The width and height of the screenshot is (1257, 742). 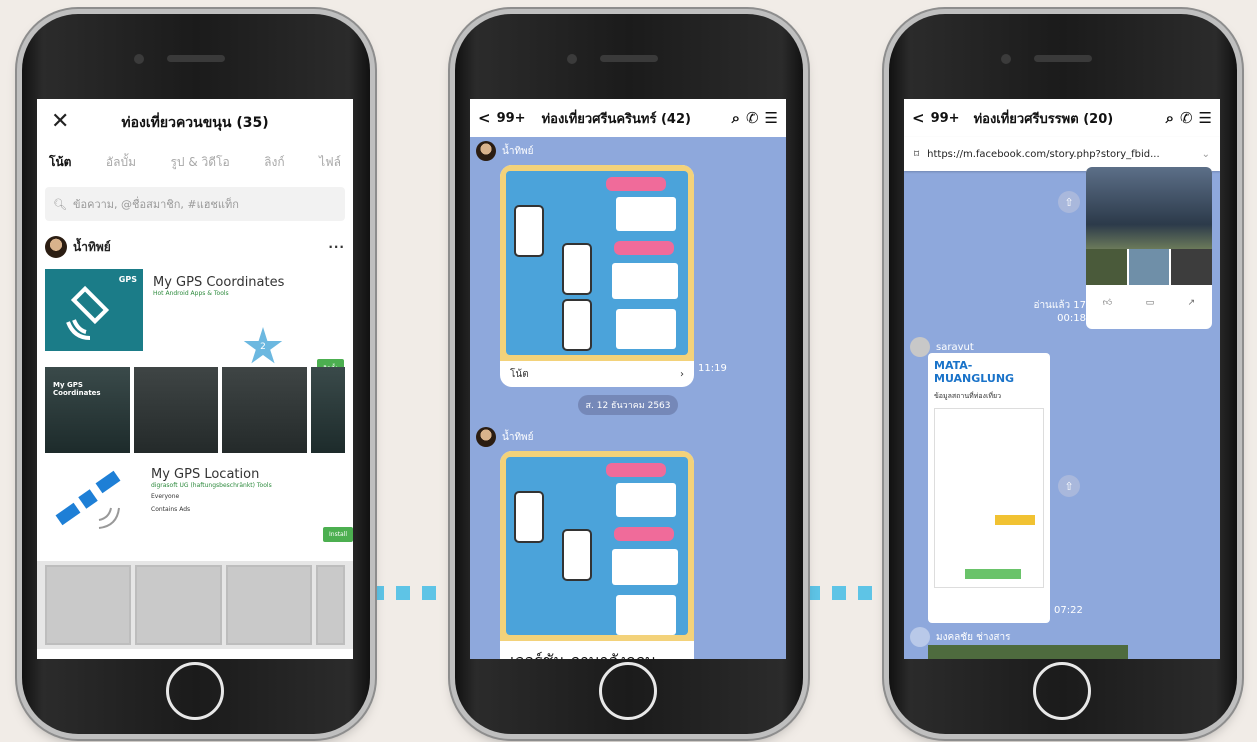 I want to click on brand-subtitle: ข้อมูลสถานที่ท่องเที่ยว, so click(x=968, y=396).